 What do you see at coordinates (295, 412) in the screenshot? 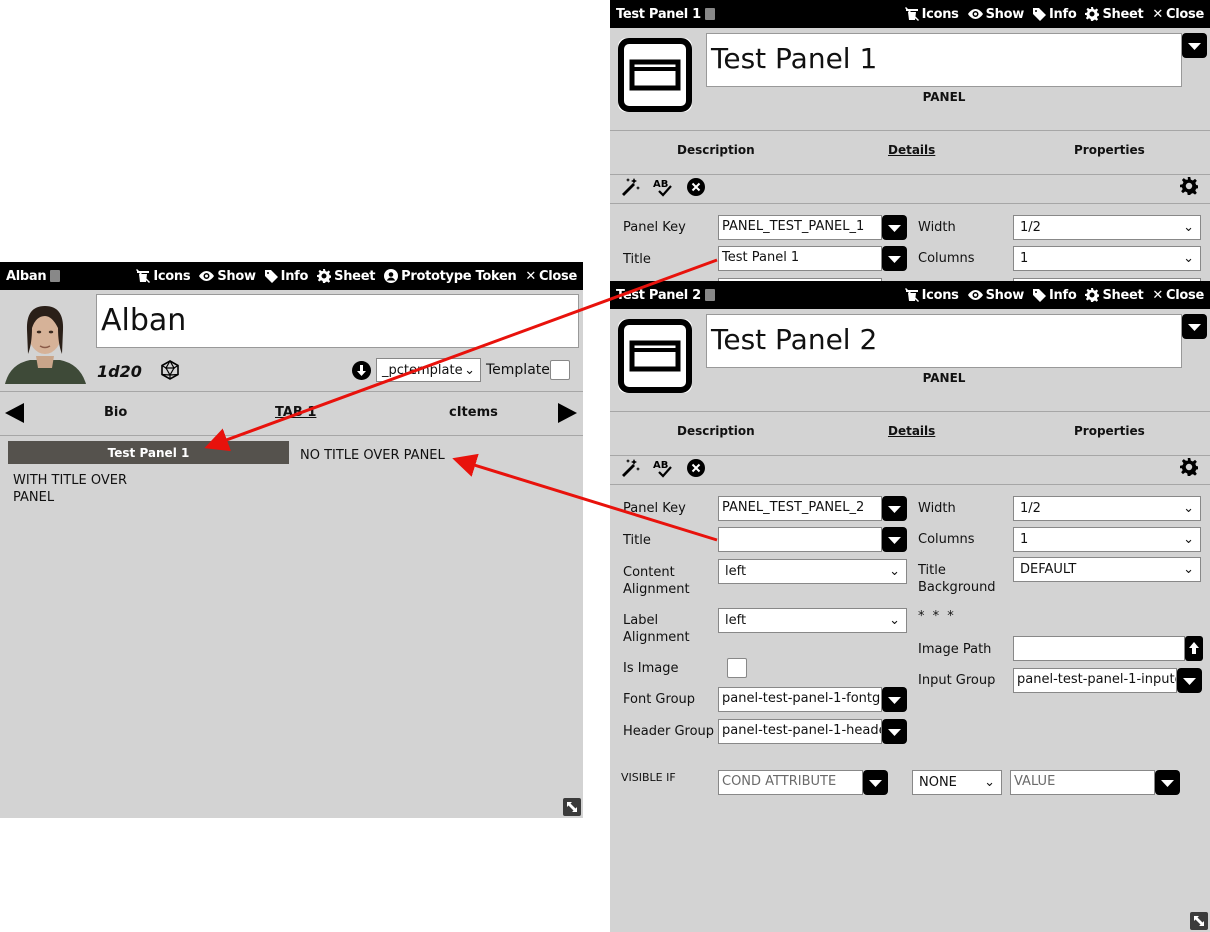
I see `tab-tab1: TAB 1` at bounding box center [295, 412].